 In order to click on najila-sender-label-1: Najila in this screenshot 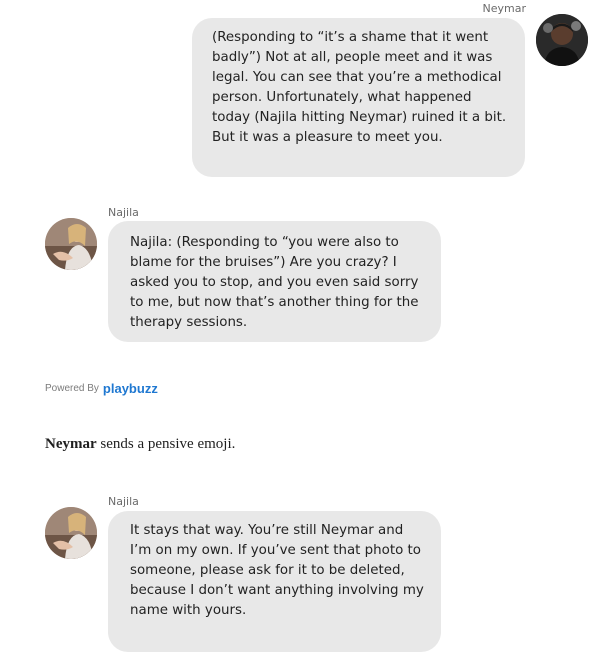, I will do `click(123, 212)`.